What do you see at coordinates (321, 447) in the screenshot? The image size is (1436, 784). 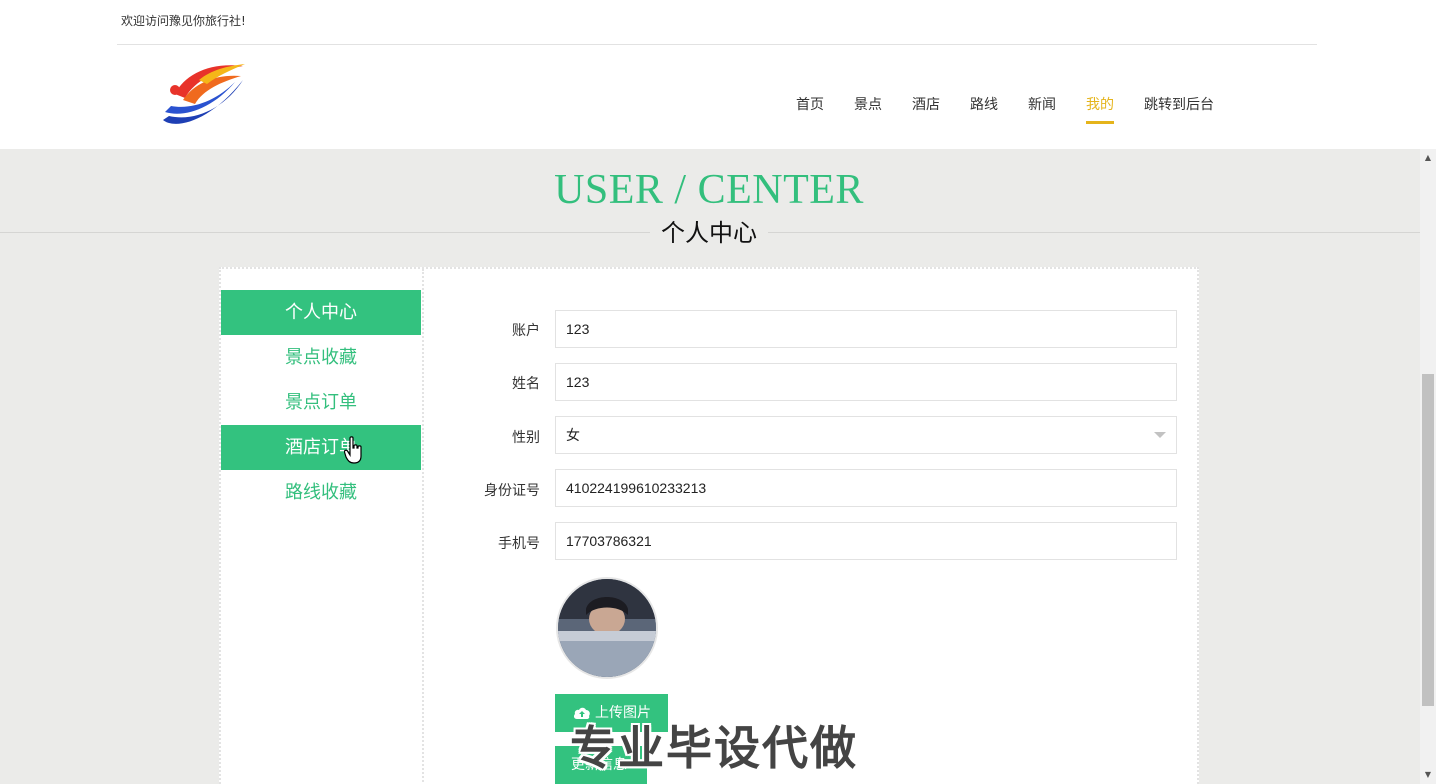 I see `sidebar-item-hotel-orders: 酒店订单` at bounding box center [321, 447].